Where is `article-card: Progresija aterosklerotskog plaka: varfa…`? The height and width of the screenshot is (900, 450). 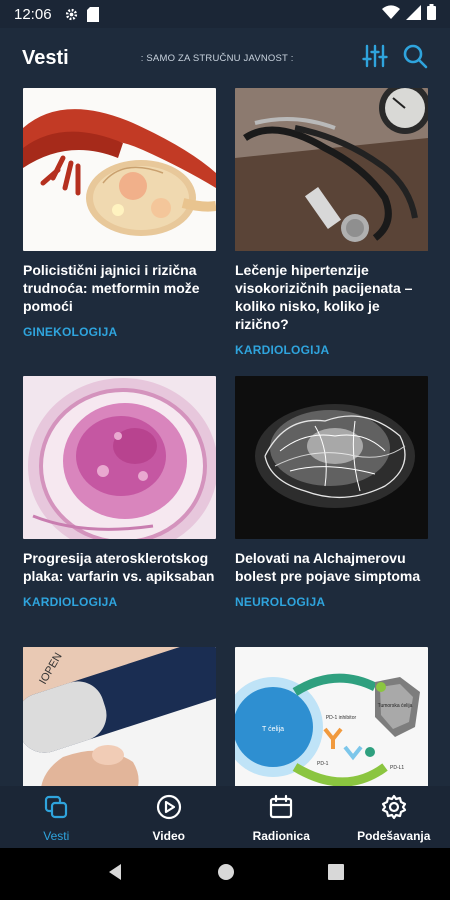
article-card: Progresija aterosklerotskog plaka: varfa… is located at coordinates (119, 492).